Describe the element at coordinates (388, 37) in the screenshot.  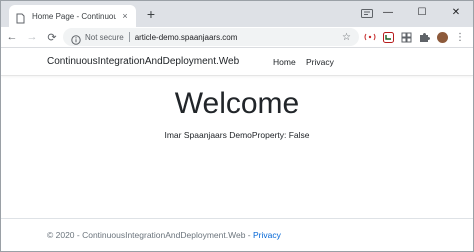
I see `extension-shield-icon` at that location.